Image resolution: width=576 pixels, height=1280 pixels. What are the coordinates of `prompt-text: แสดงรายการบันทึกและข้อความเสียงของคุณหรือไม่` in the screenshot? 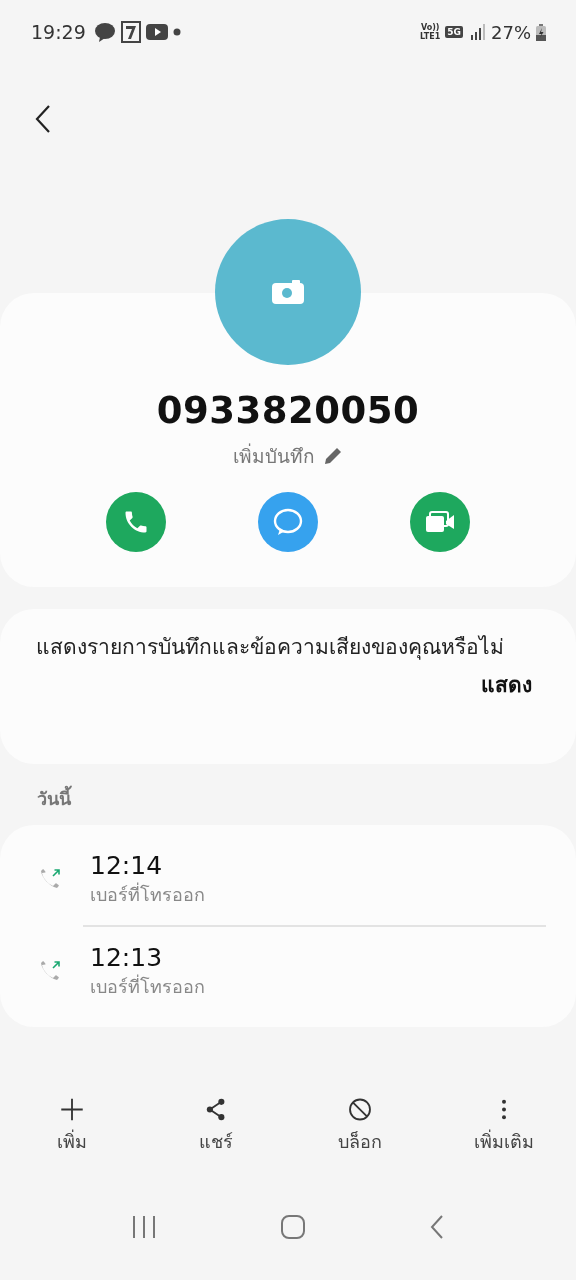 It's located at (270, 648).